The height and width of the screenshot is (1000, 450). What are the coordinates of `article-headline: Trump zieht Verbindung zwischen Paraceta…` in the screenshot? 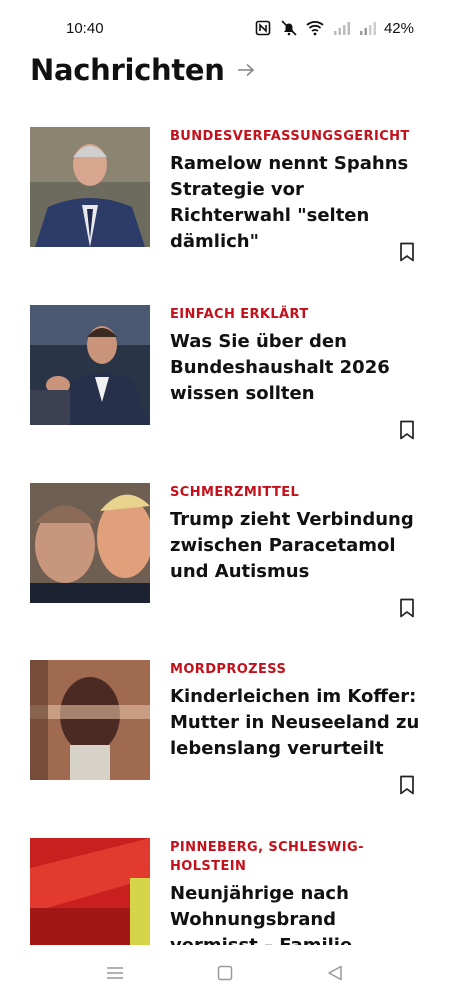 It's located at (295, 546).